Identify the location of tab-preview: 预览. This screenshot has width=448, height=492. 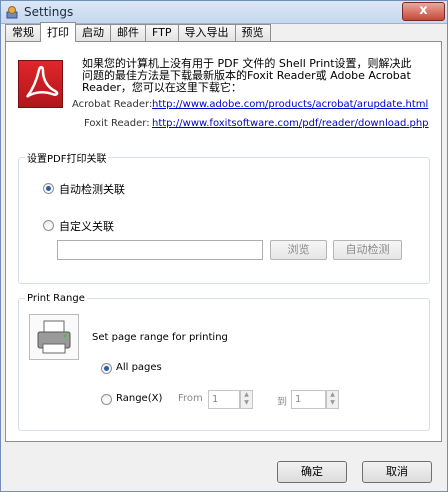
(252, 32).